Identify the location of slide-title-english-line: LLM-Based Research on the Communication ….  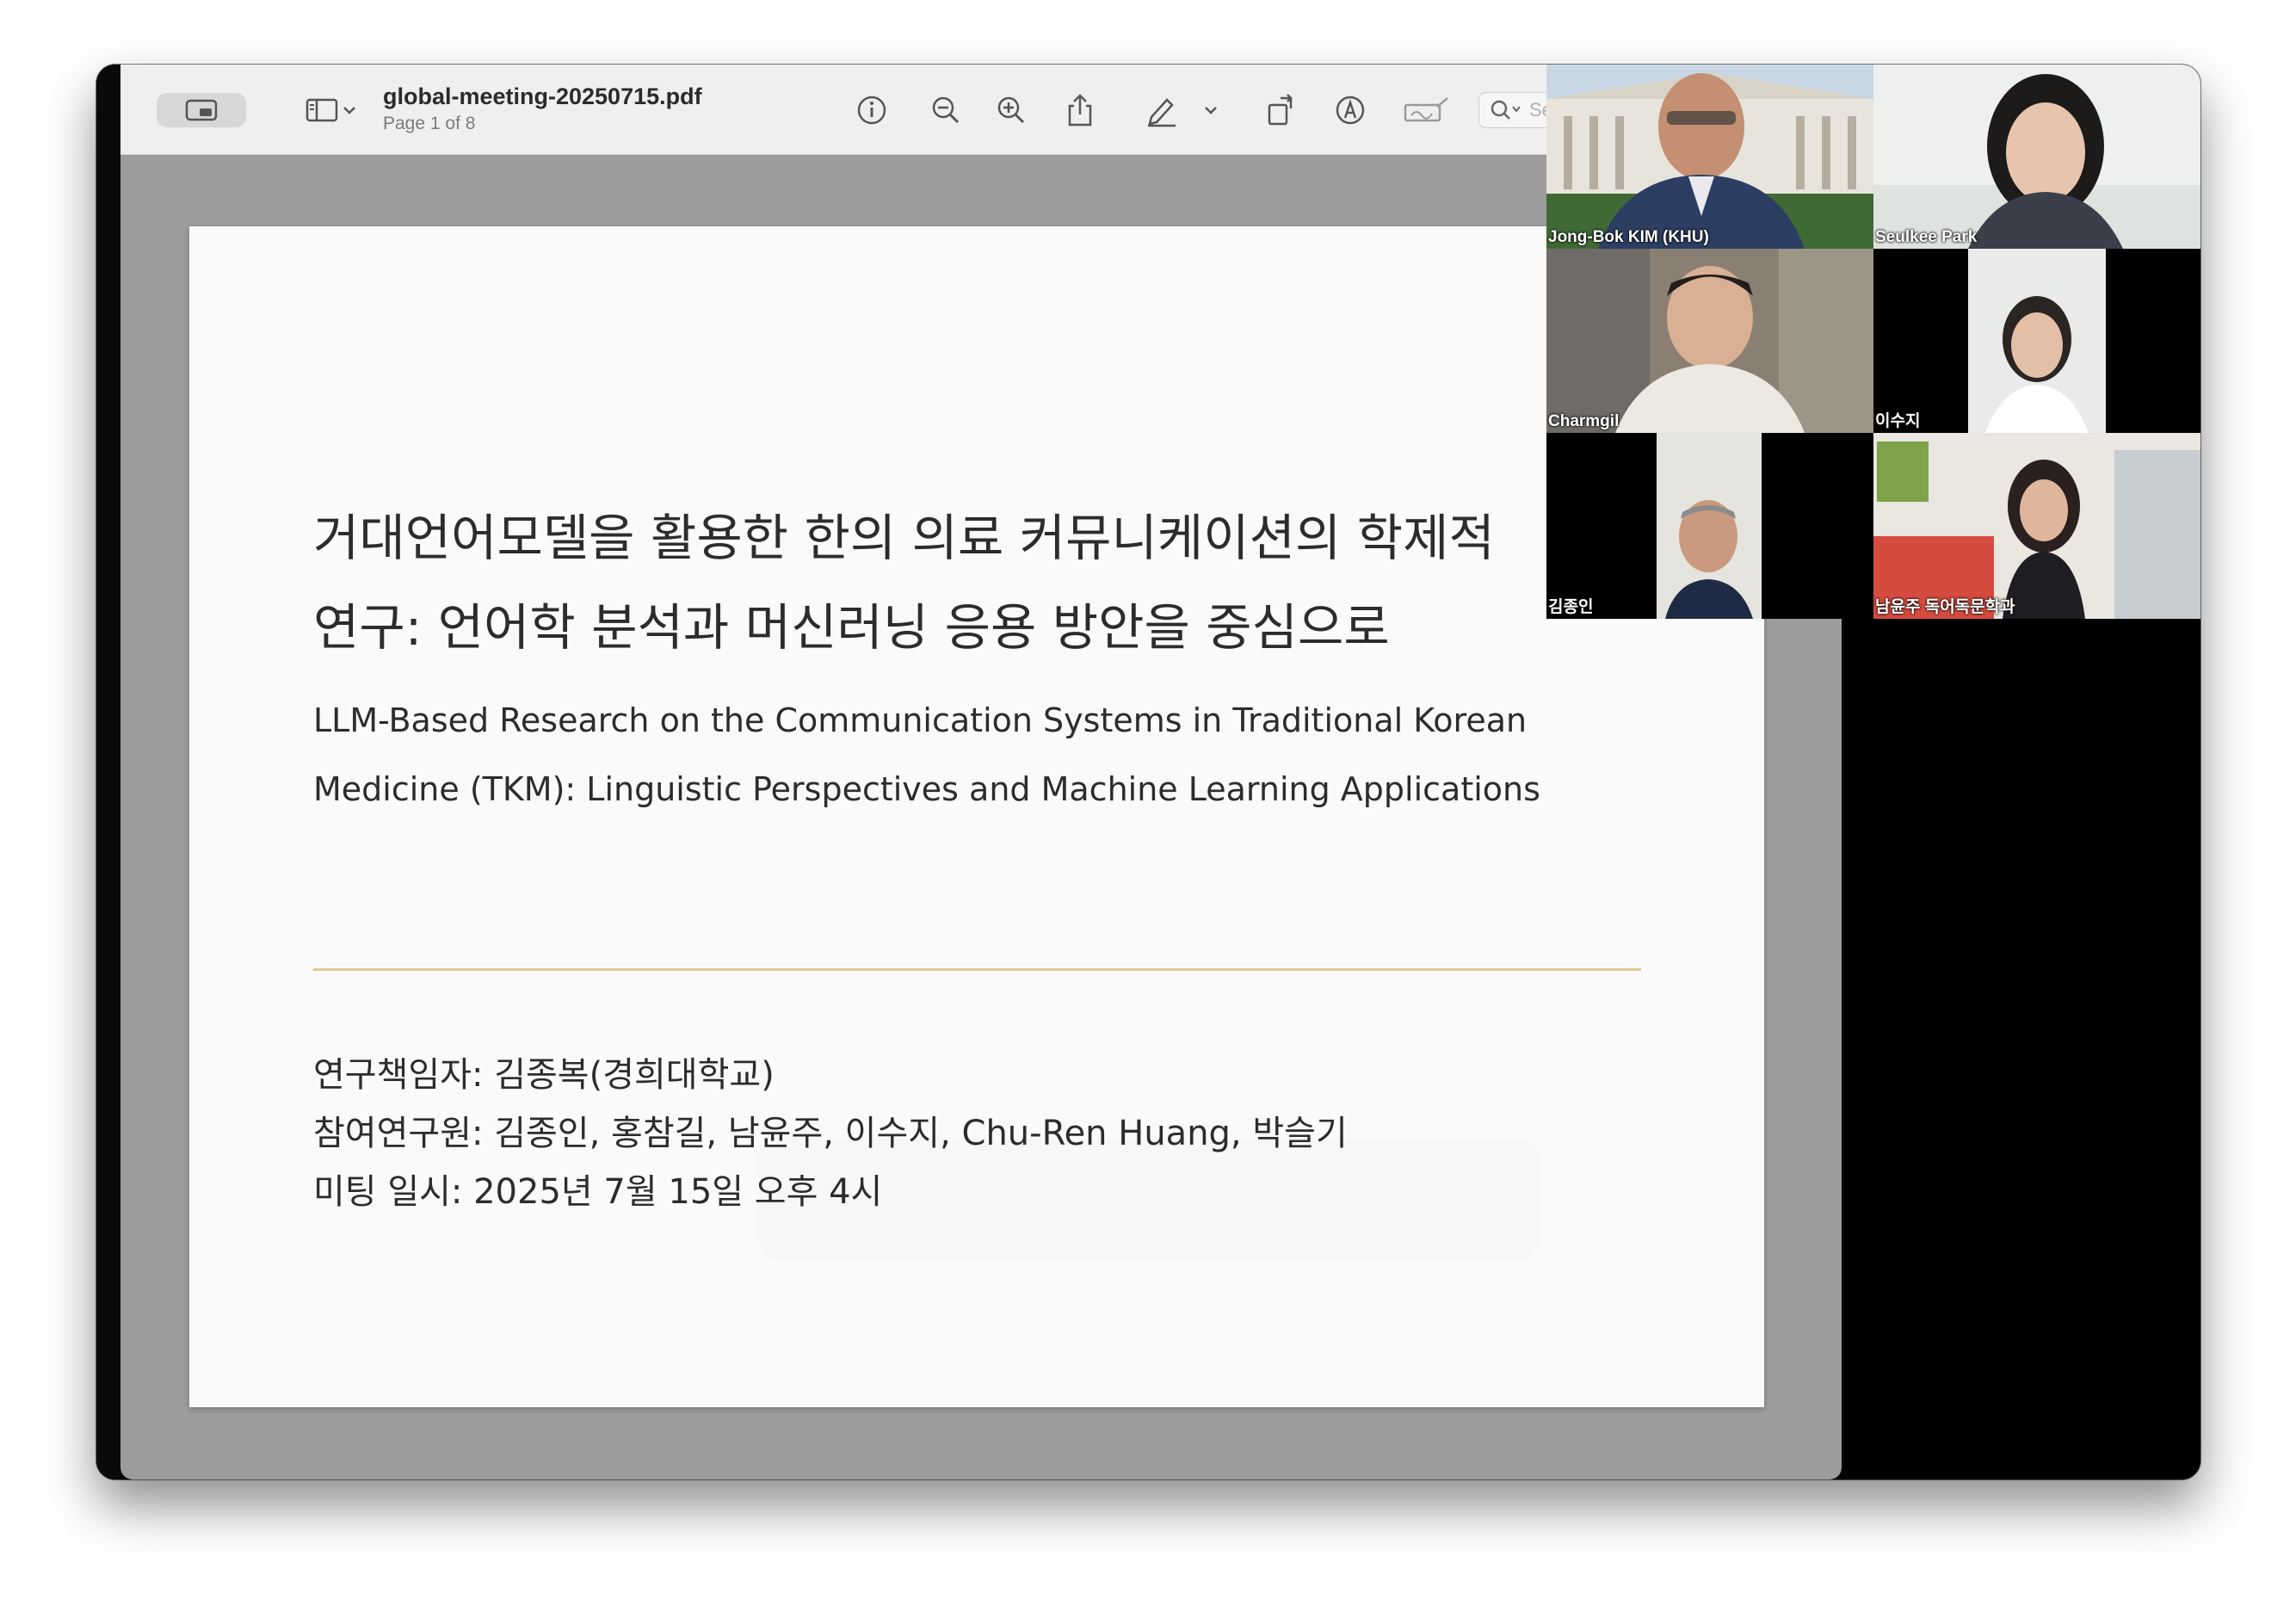
(920, 720).